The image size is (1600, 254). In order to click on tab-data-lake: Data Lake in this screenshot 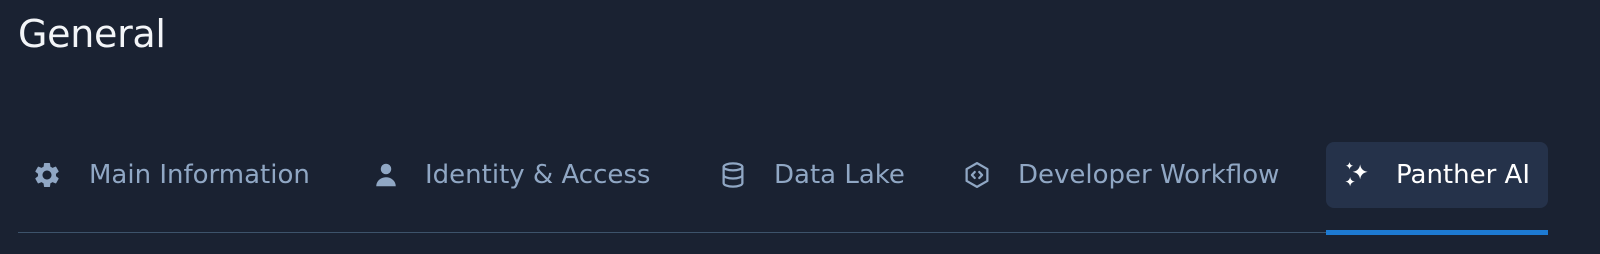, I will do `click(818, 175)`.